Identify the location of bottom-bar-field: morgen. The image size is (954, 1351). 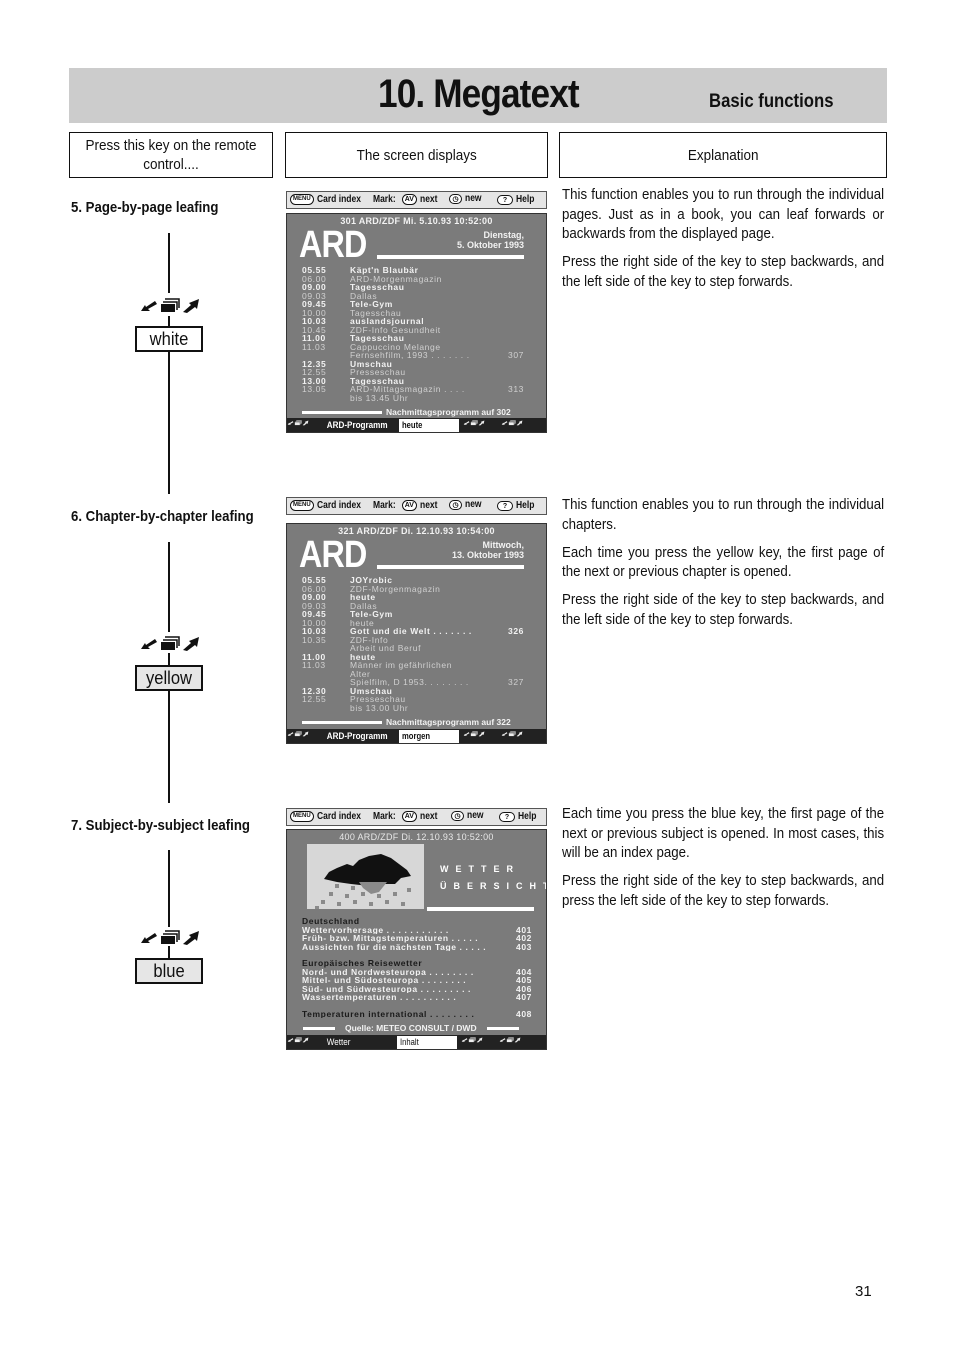
(429, 736).